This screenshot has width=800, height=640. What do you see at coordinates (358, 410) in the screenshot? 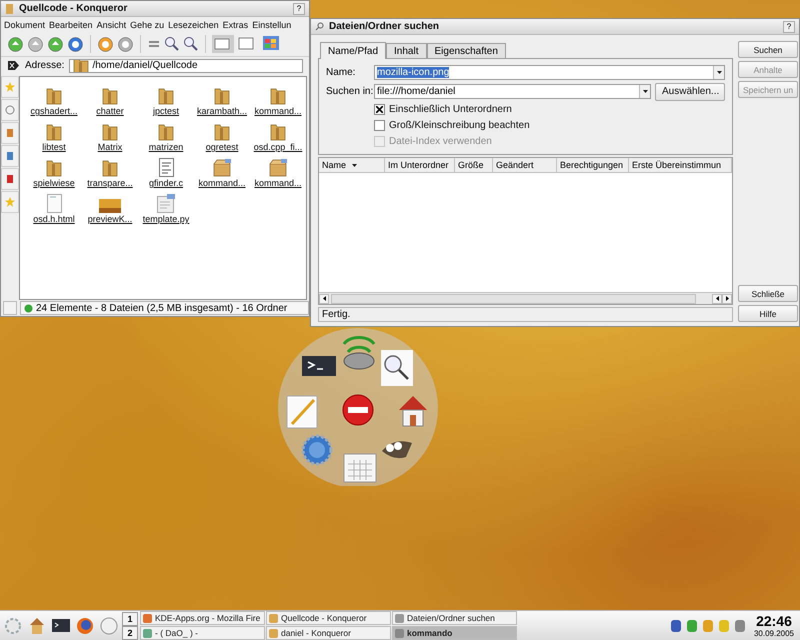
I see `stop-icon` at bounding box center [358, 410].